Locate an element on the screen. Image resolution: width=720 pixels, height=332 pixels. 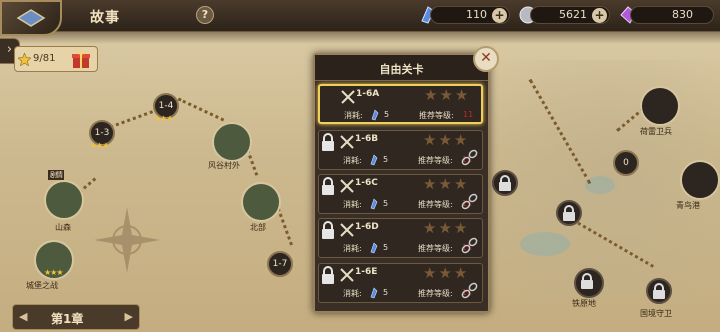
city-label: 荷雷卫兵 is located at coordinates (656, 131).